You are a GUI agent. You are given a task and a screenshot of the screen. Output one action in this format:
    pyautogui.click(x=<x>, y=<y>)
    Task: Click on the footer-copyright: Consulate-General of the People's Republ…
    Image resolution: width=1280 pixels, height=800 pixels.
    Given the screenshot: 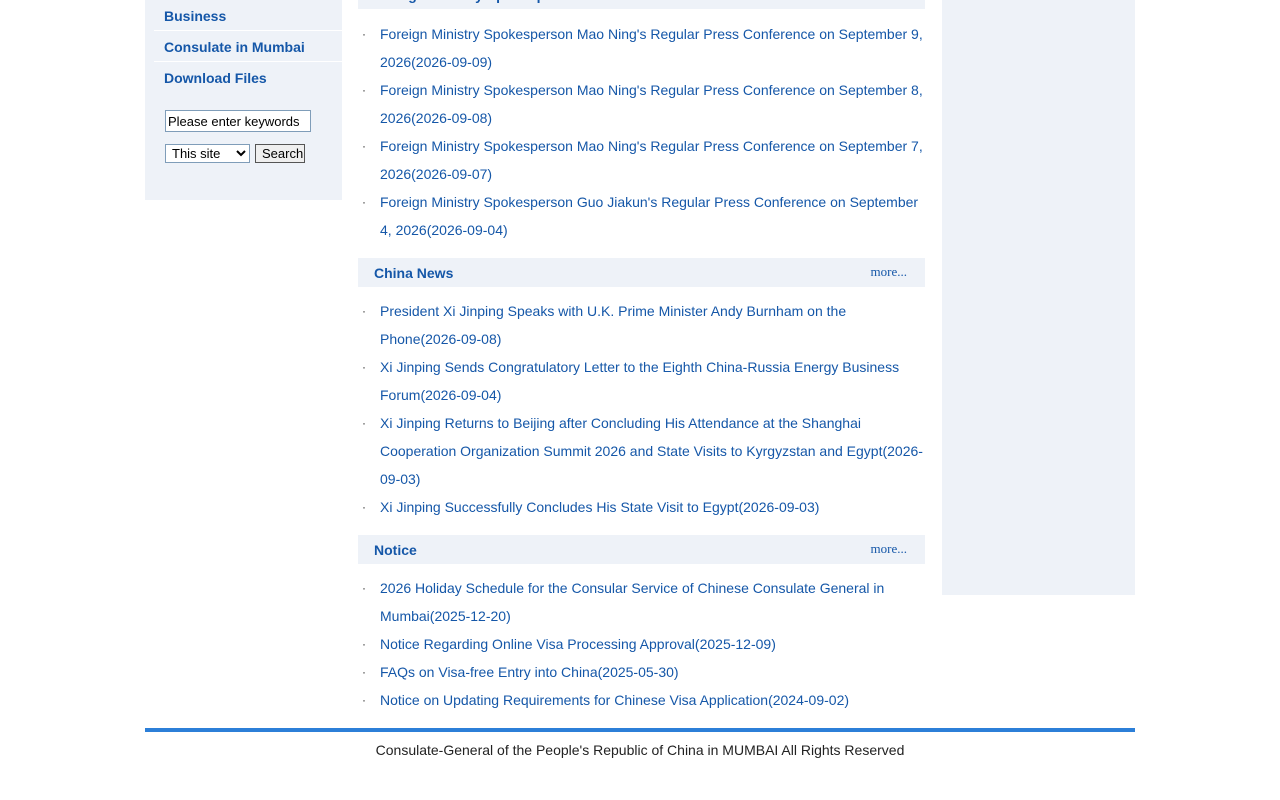 What is the action you would take?
    pyautogui.click(x=640, y=750)
    